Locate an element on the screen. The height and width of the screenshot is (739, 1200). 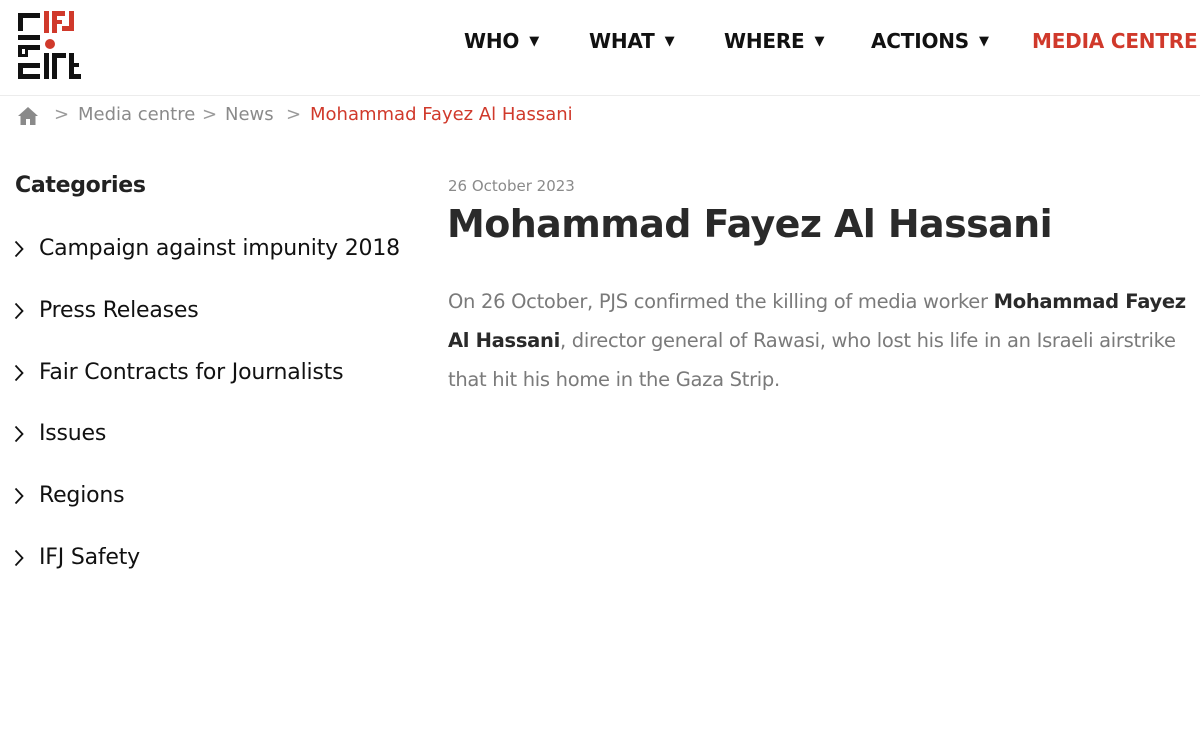
nav-item-label: WHERE is located at coordinates (764, 41).